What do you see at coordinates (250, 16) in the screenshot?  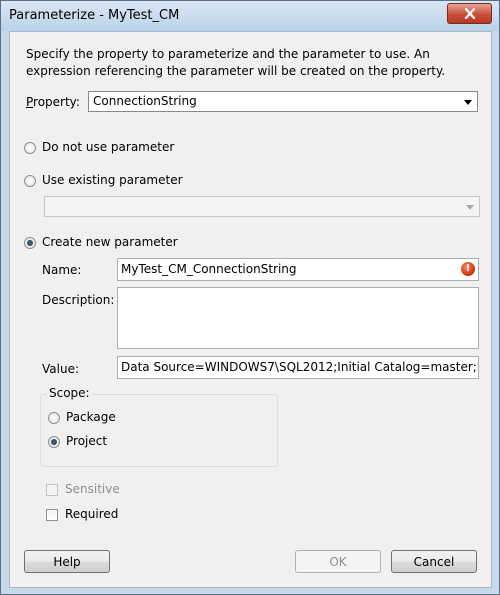 I see `title-bar: Parameterize - MyTest_CM` at bounding box center [250, 16].